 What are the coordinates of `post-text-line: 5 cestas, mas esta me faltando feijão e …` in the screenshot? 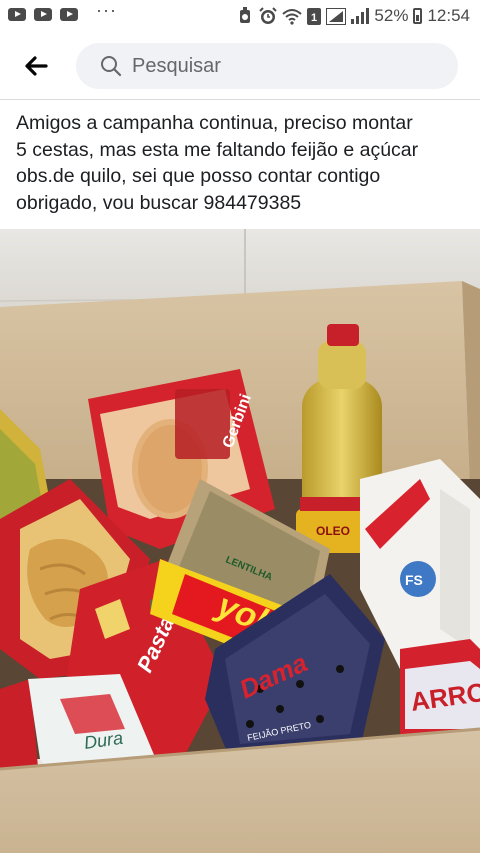 It's located at (217, 149).